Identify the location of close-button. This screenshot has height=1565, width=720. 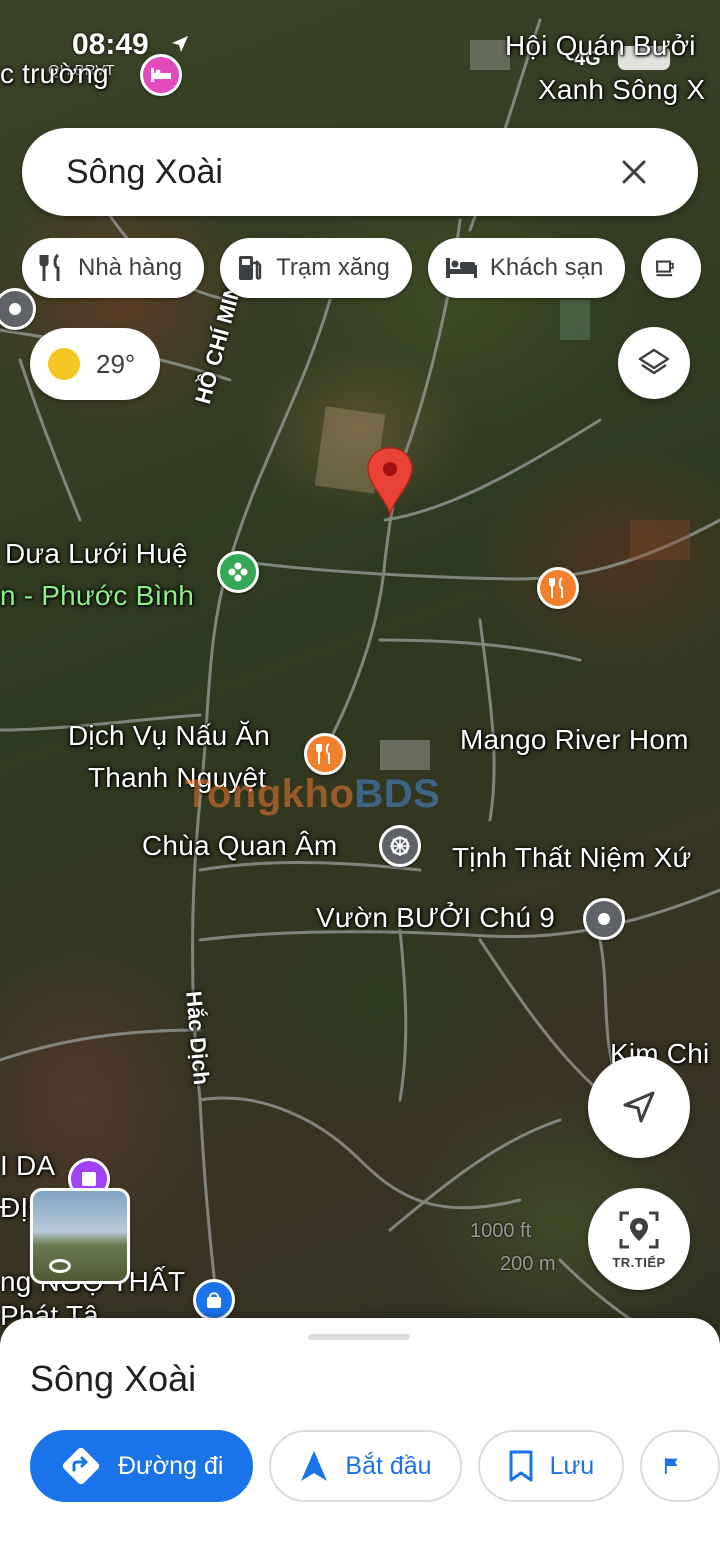
(634, 172).